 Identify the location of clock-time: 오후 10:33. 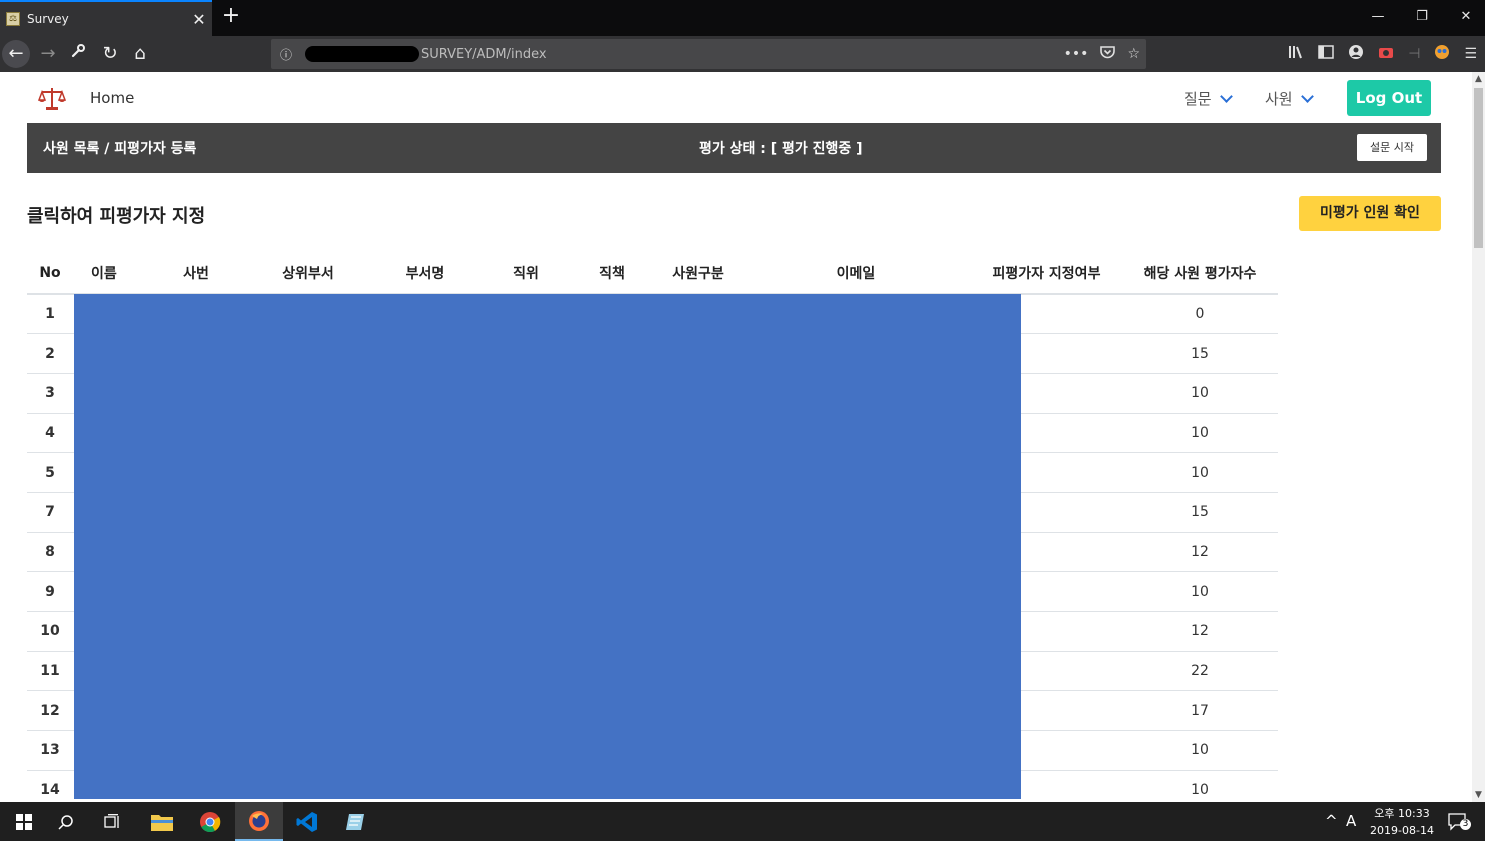
(1402, 813).